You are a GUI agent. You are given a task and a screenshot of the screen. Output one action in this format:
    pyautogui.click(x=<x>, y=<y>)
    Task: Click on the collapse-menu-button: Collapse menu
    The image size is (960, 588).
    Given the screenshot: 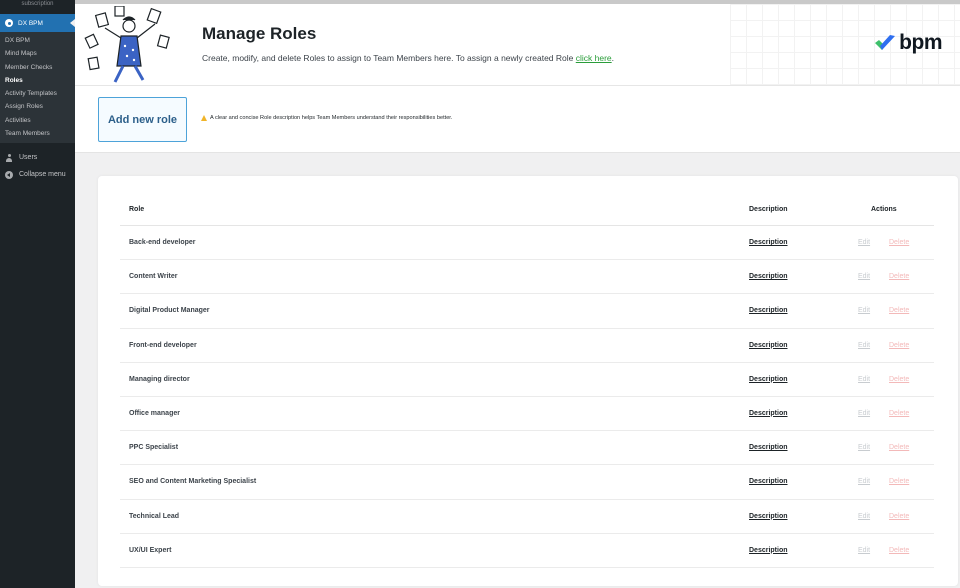 What is the action you would take?
    pyautogui.click(x=37, y=174)
    